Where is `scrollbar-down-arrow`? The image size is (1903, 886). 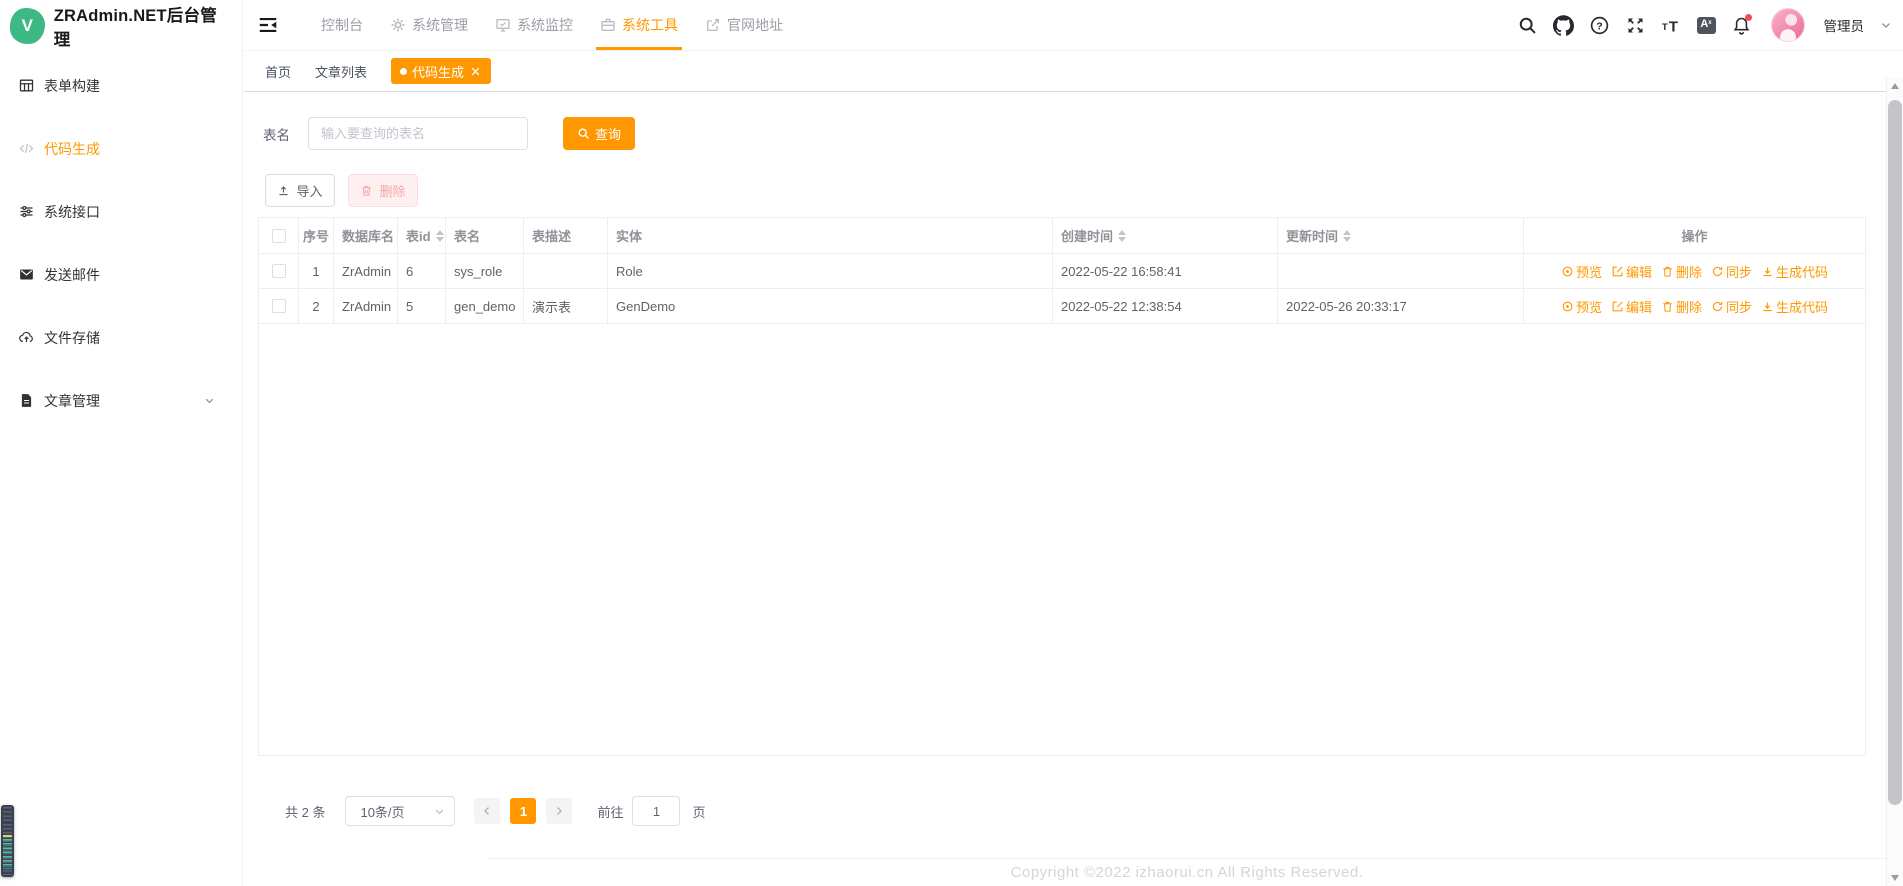 scrollbar-down-arrow is located at coordinates (1895, 878).